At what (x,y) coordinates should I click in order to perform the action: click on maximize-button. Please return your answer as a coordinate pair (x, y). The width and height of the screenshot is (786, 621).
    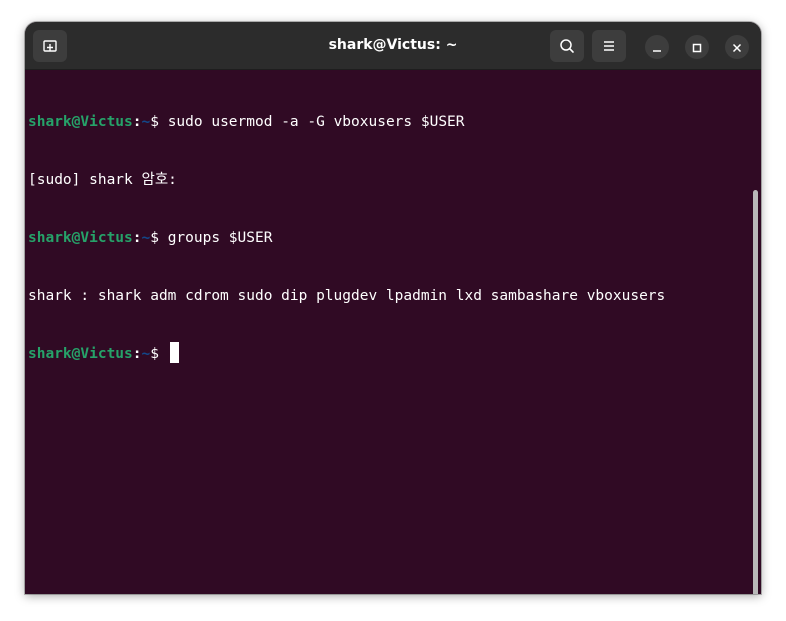
    Looking at the image, I should click on (697, 47).